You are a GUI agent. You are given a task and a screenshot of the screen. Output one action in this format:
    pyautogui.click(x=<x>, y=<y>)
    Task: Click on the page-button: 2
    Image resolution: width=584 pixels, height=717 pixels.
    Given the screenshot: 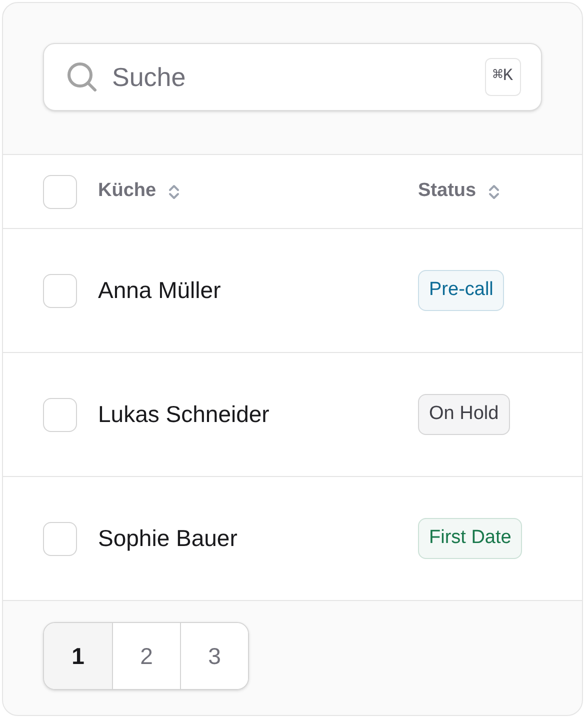 What is the action you would take?
    pyautogui.click(x=146, y=656)
    